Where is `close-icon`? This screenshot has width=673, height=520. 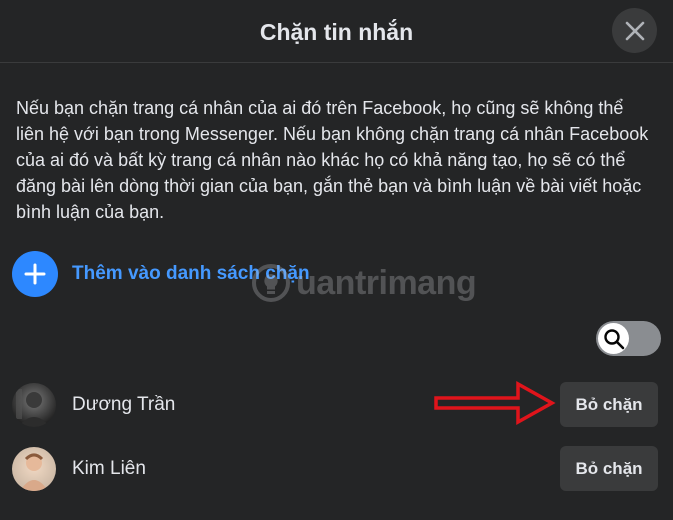 close-icon is located at coordinates (634, 30).